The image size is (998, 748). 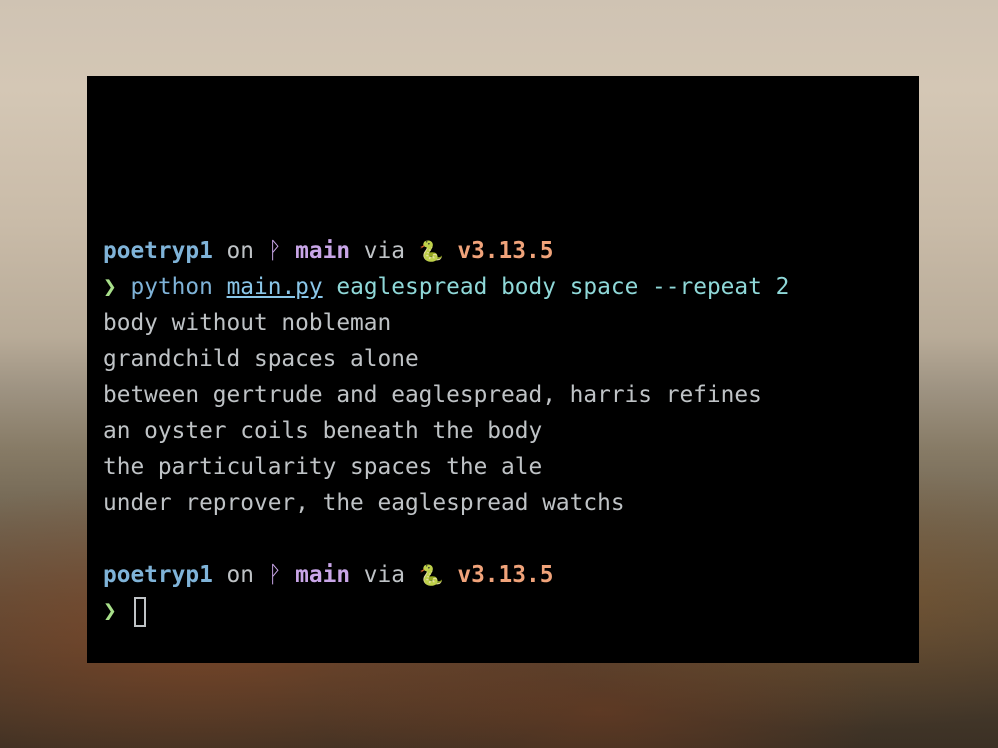 What do you see at coordinates (323, 467) in the screenshot?
I see `output-line: the particularity spaces the ale` at bounding box center [323, 467].